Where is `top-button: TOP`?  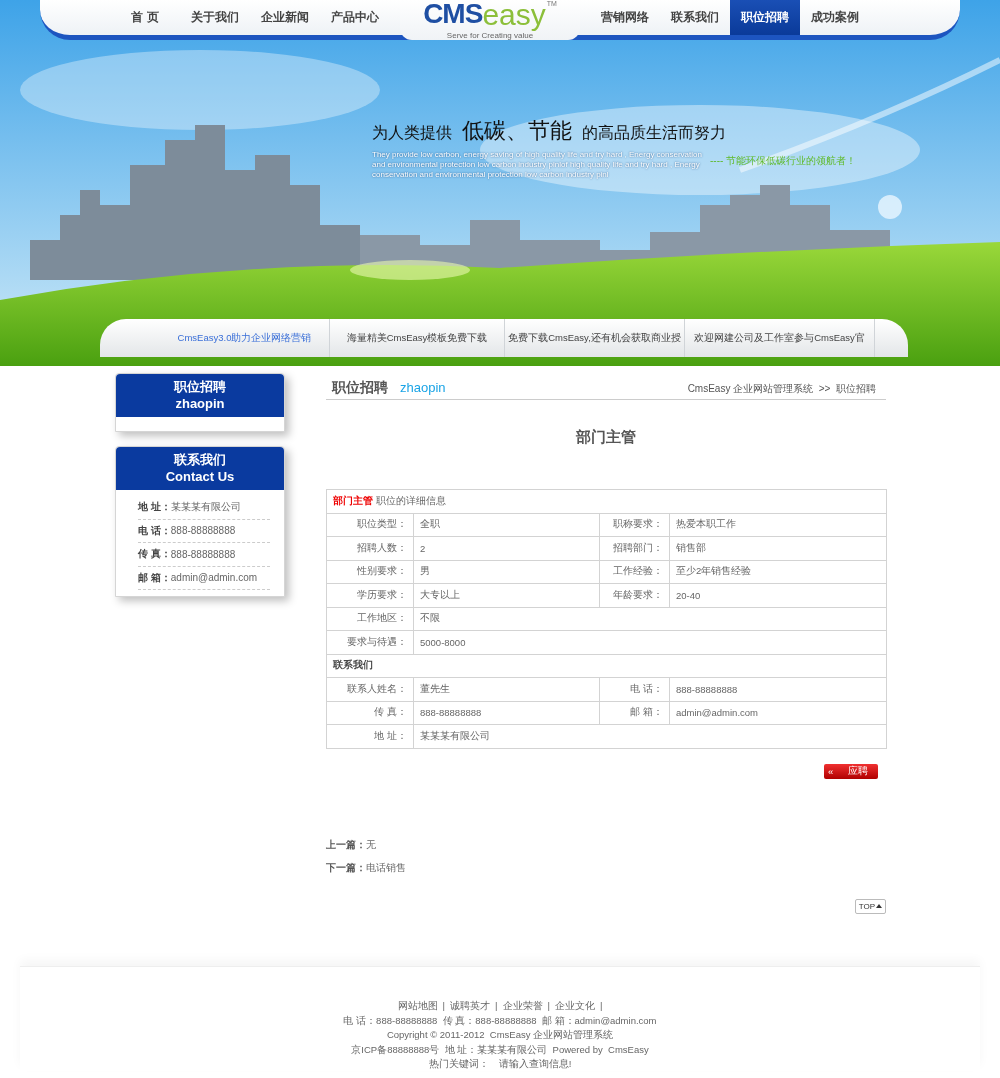
top-button: TOP is located at coordinates (870, 906).